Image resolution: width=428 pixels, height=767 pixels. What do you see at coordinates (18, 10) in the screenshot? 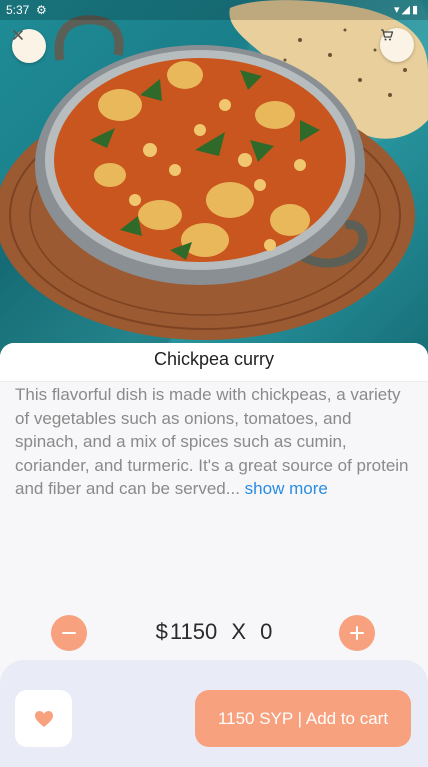
I see `status-time: 5:37` at bounding box center [18, 10].